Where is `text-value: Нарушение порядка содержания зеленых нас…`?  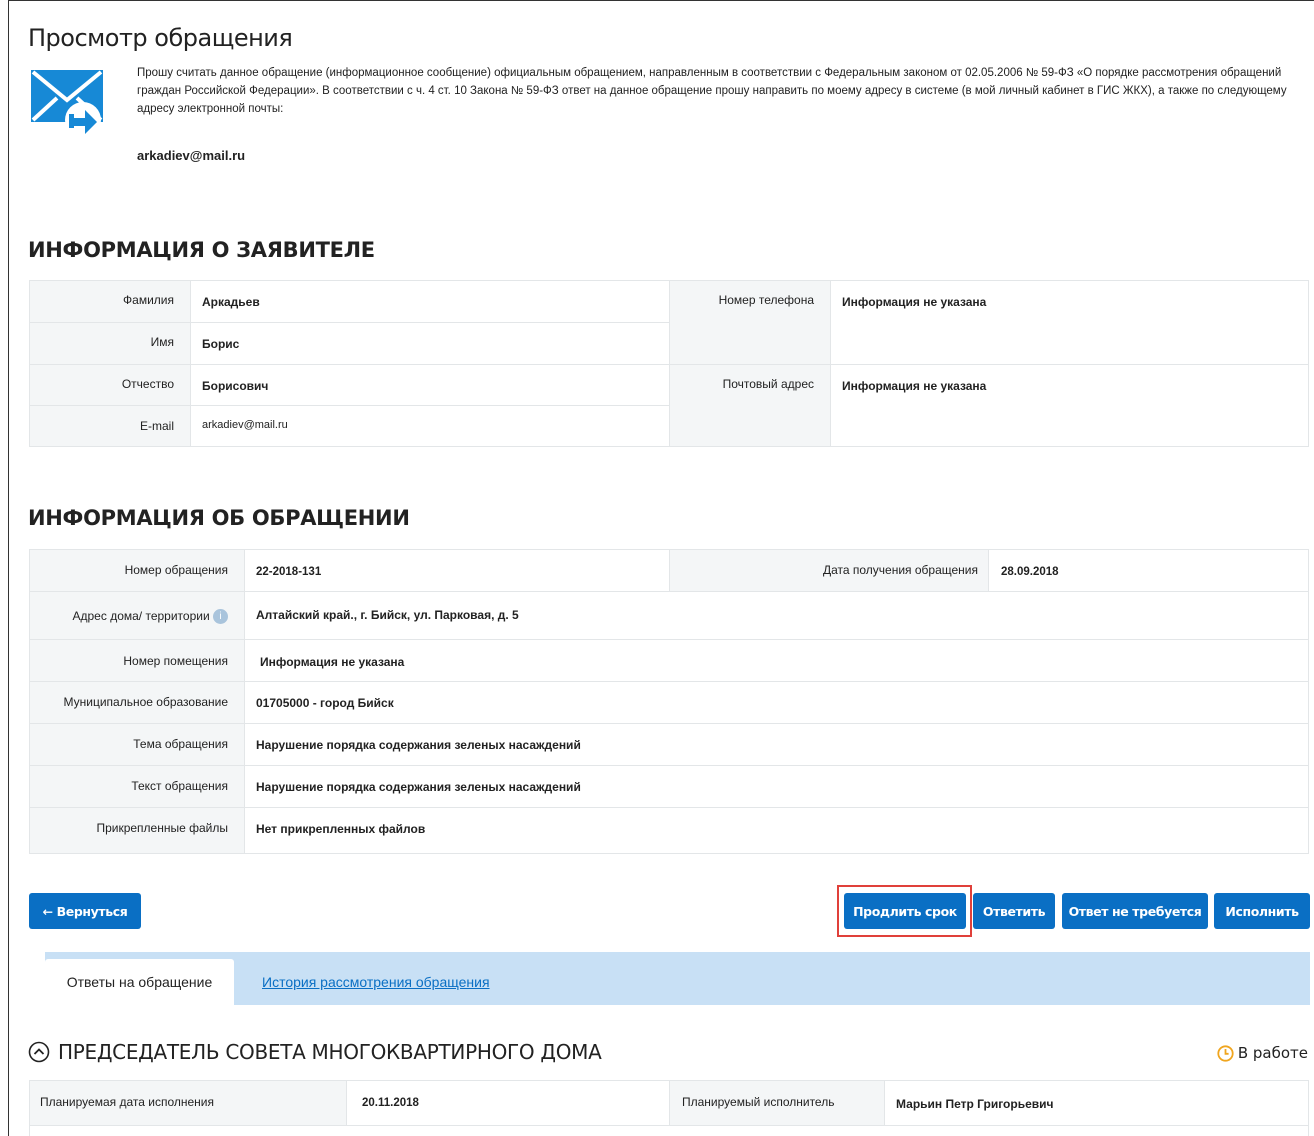
text-value: Нарушение порядка содержания зеленых нас… is located at coordinates (418, 787).